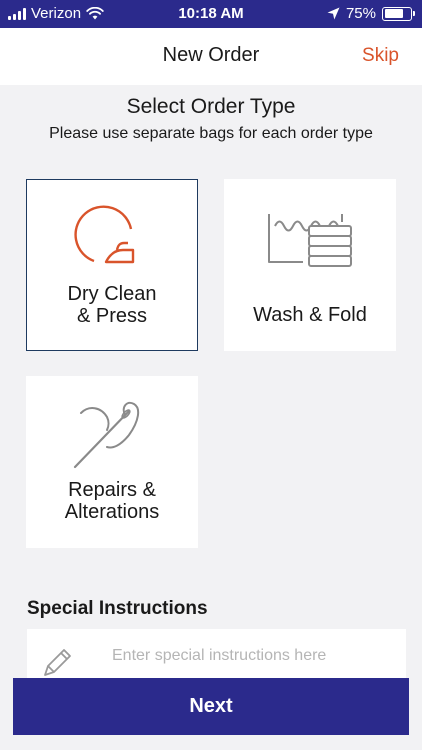  What do you see at coordinates (211, 14) in the screenshot?
I see `status-bar: Verizon 10:18 AM 75%` at bounding box center [211, 14].